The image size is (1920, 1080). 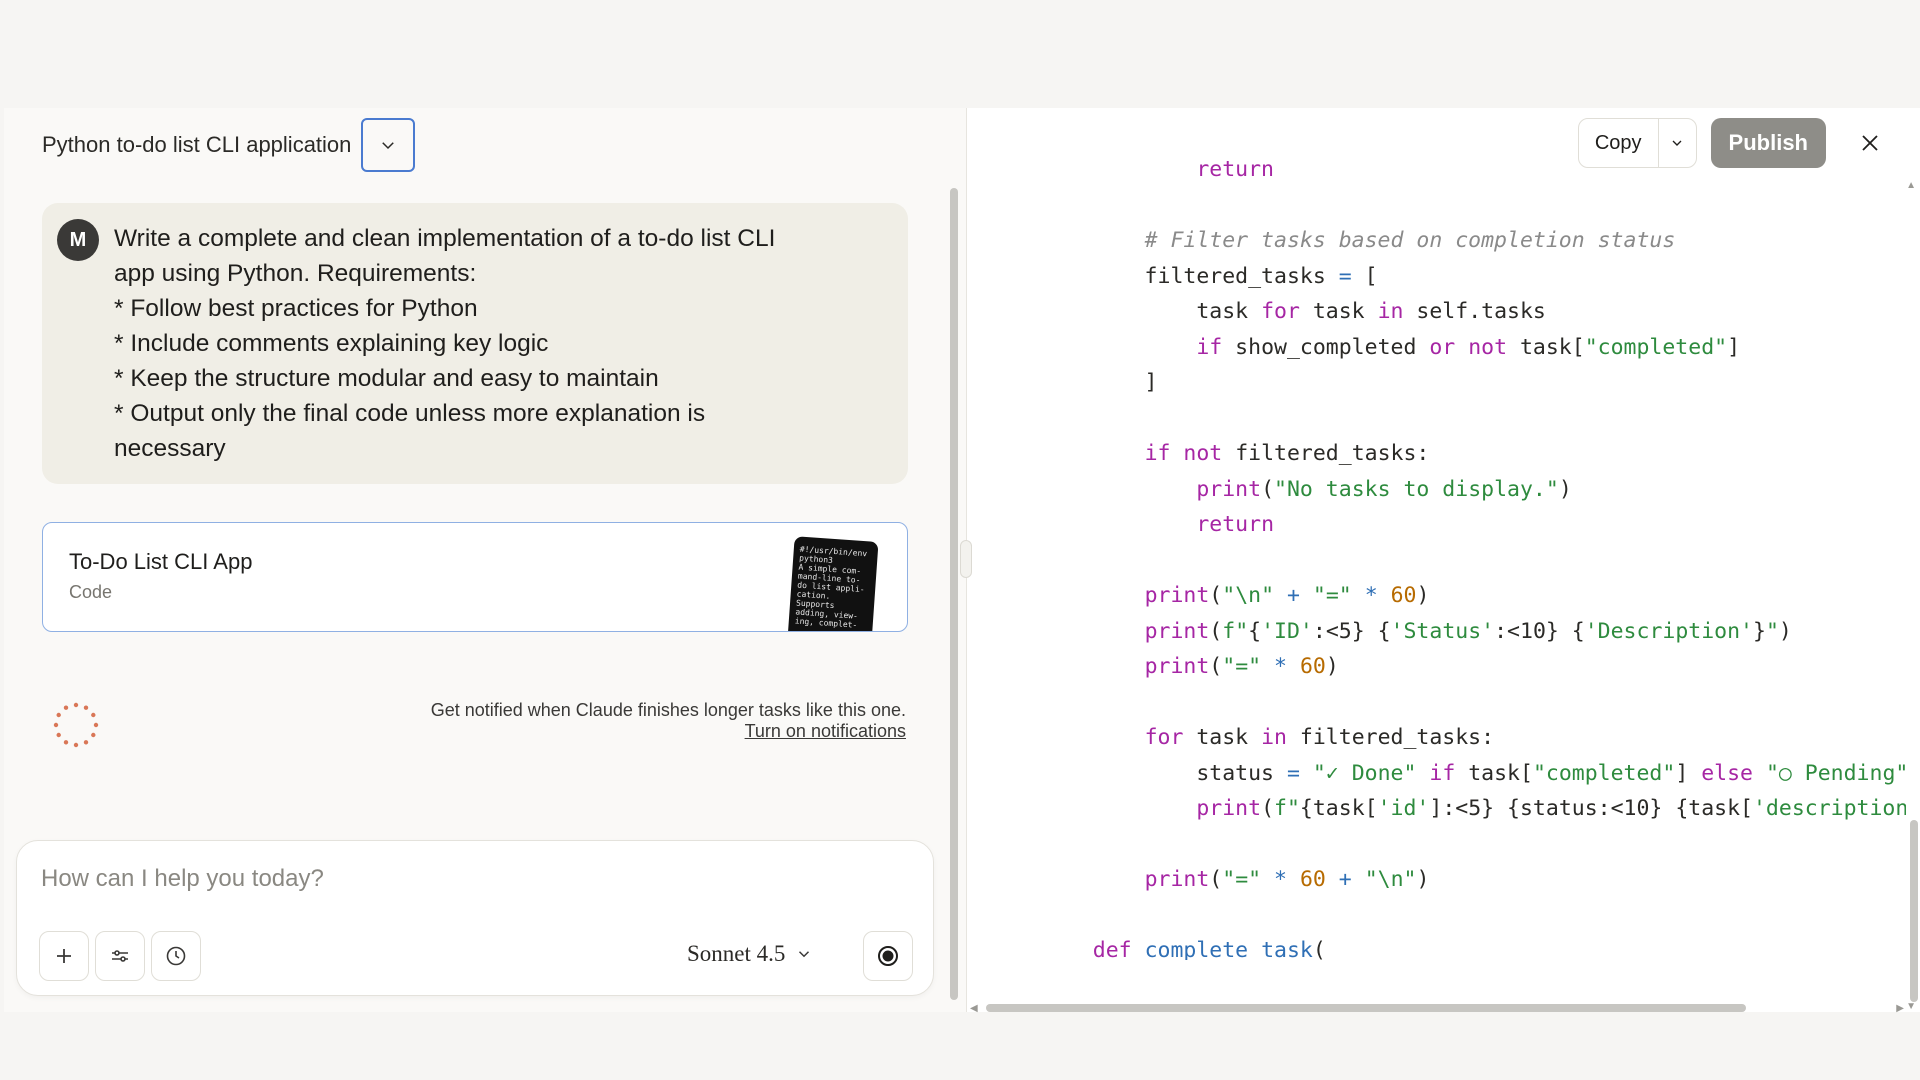 I want to click on add-button, so click(x=64, y=956).